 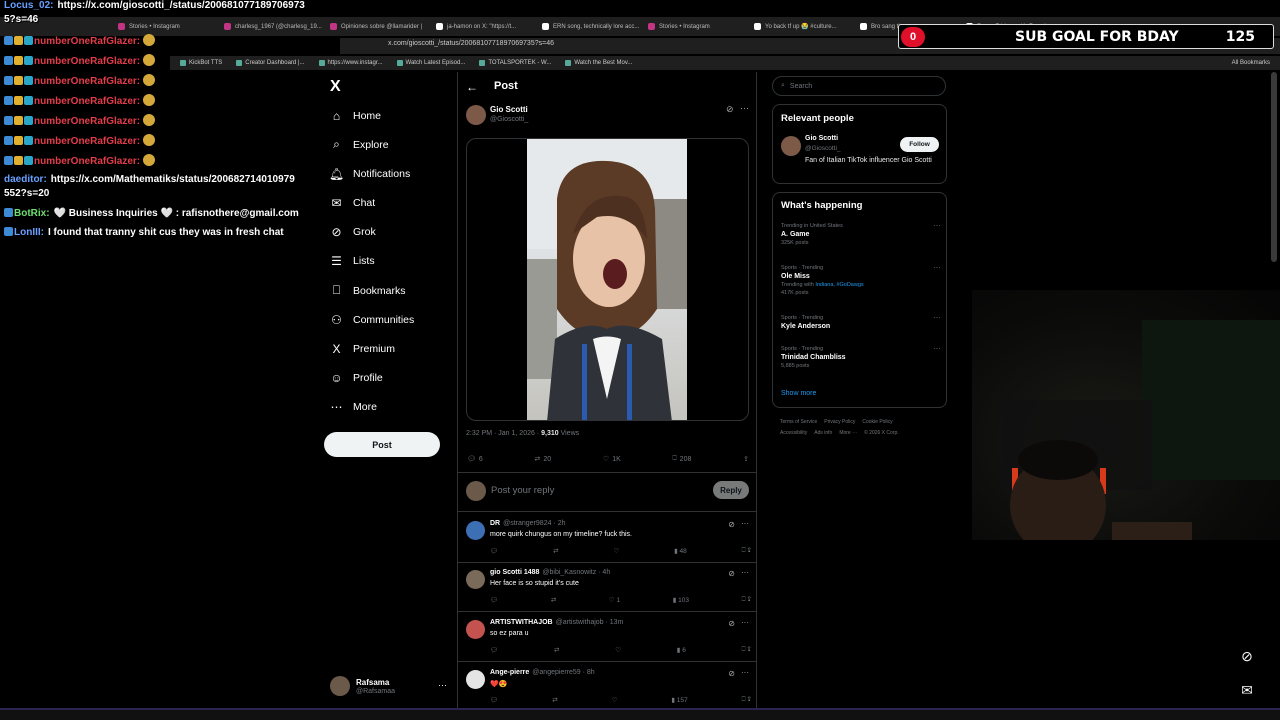 I want to click on views-action: ▮ 103, so click(x=681, y=600).